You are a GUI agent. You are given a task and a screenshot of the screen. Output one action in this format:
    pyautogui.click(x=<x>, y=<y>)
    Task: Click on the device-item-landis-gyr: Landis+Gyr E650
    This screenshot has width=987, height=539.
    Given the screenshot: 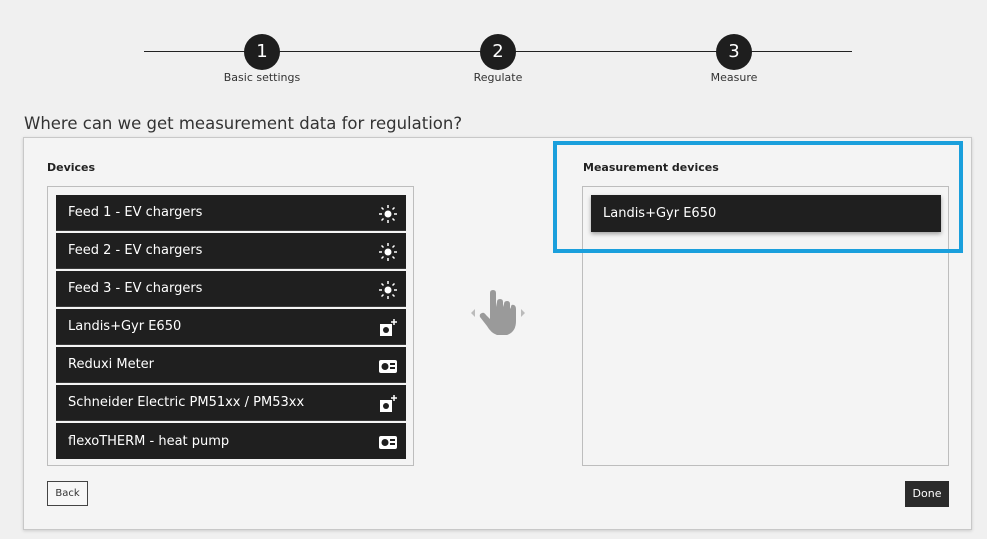 What is the action you would take?
    pyautogui.click(x=231, y=327)
    